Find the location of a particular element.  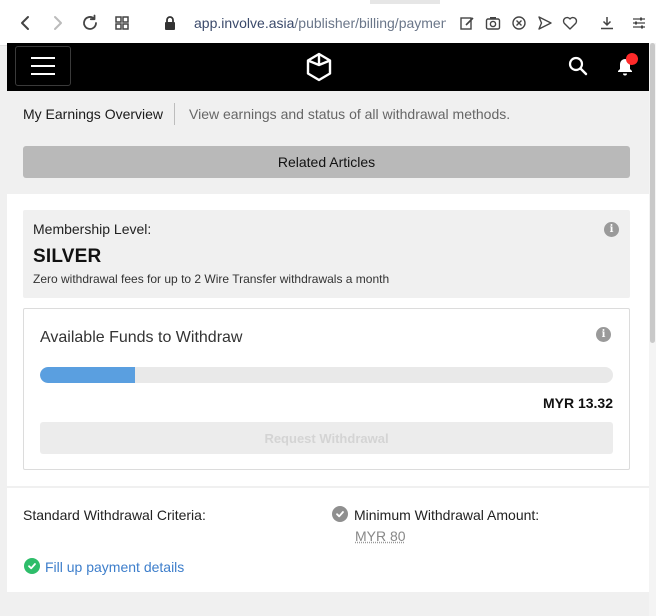

downloads-button is located at coordinates (607, 23).